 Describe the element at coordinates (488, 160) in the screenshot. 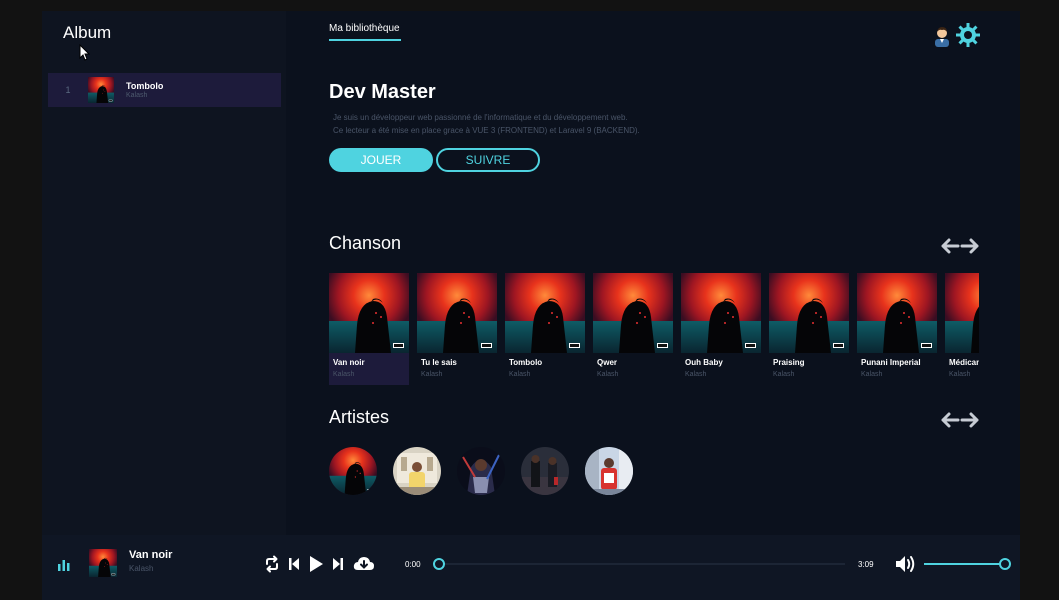

I see `follow-button: SUIVRE` at that location.